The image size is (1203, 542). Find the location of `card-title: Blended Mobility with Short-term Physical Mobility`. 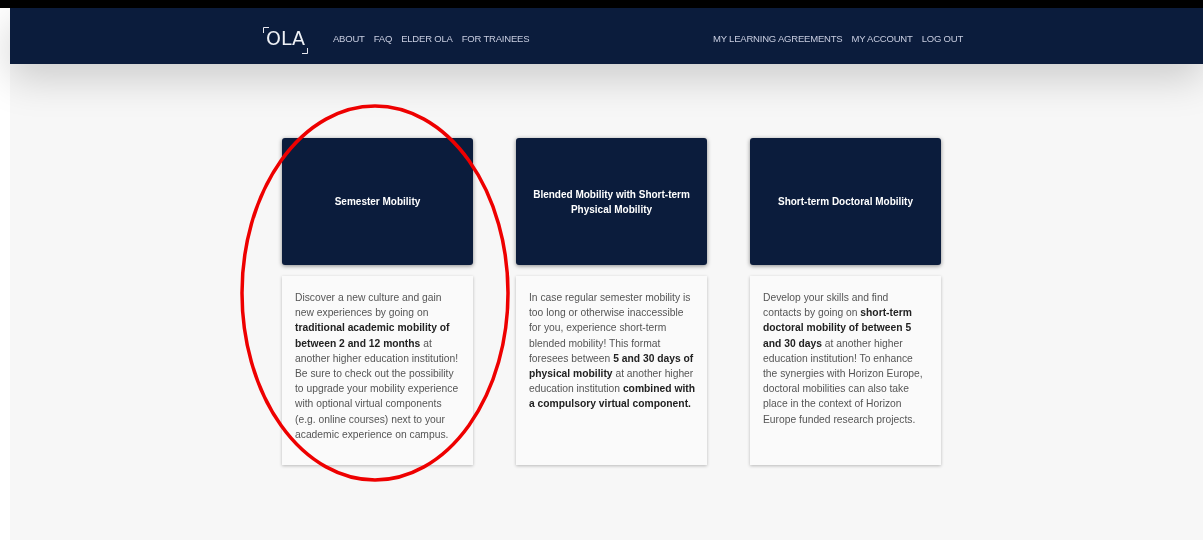

card-title: Blended Mobility with Short-term Physical Mobility is located at coordinates (611, 202).